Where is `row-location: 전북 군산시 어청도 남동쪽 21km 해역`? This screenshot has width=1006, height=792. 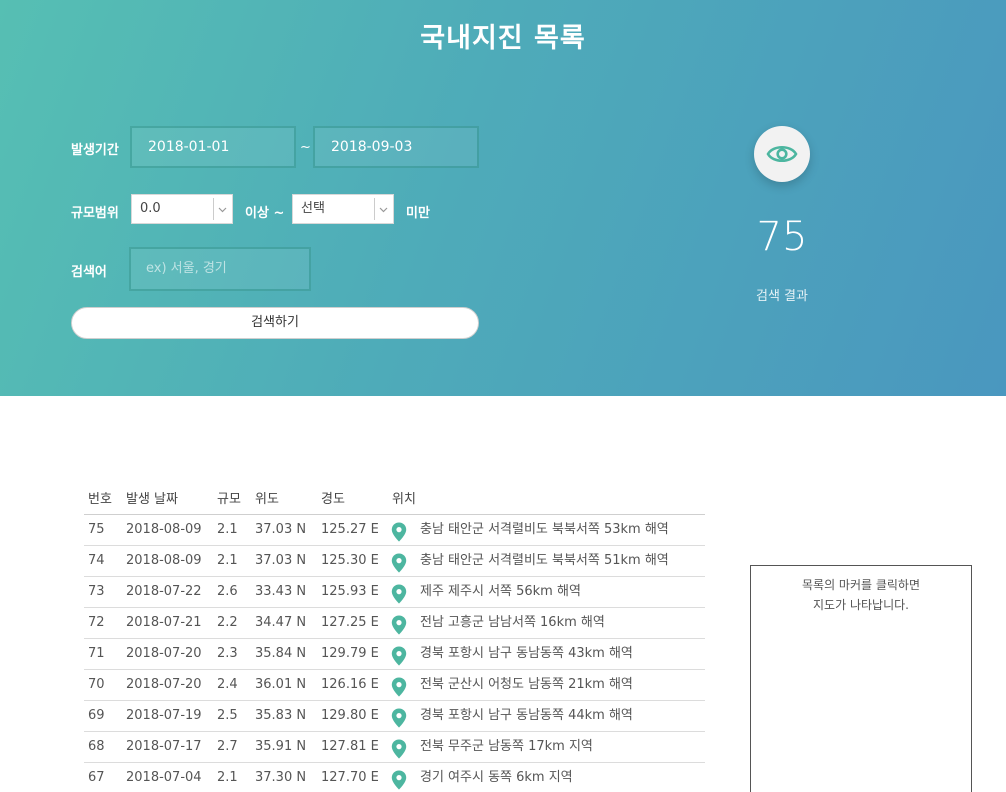
row-location: 전북 군산시 어청도 남동쪽 21km 해역 is located at coordinates (526, 684).